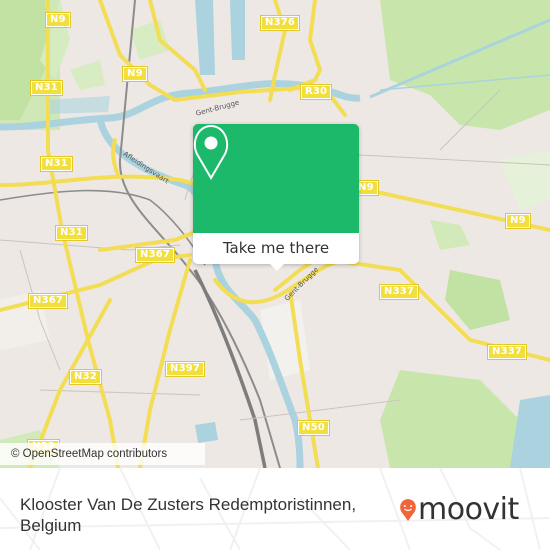 The height and width of the screenshot is (550, 550). What do you see at coordinates (518, 221) in the screenshot?
I see `road-shield-n9-east-b: N9` at bounding box center [518, 221].